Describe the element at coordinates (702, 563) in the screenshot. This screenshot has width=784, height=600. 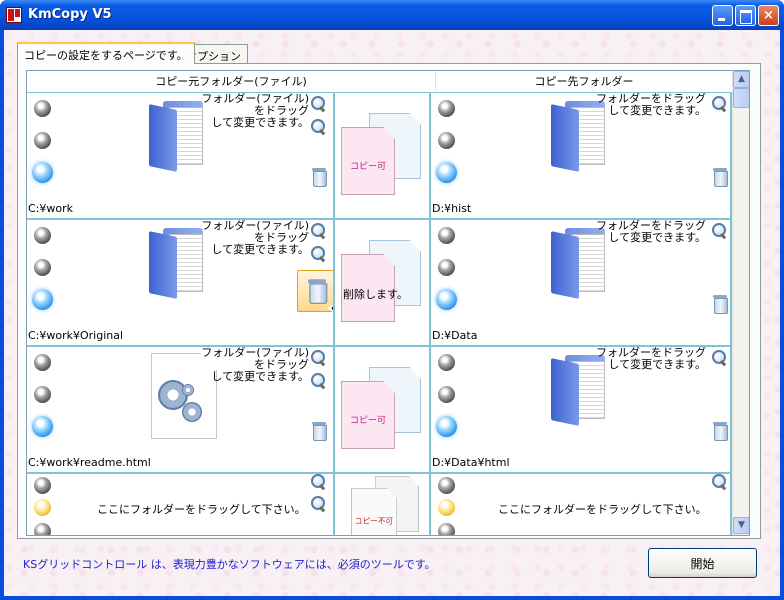
I see `start-button: 開始` at that location.